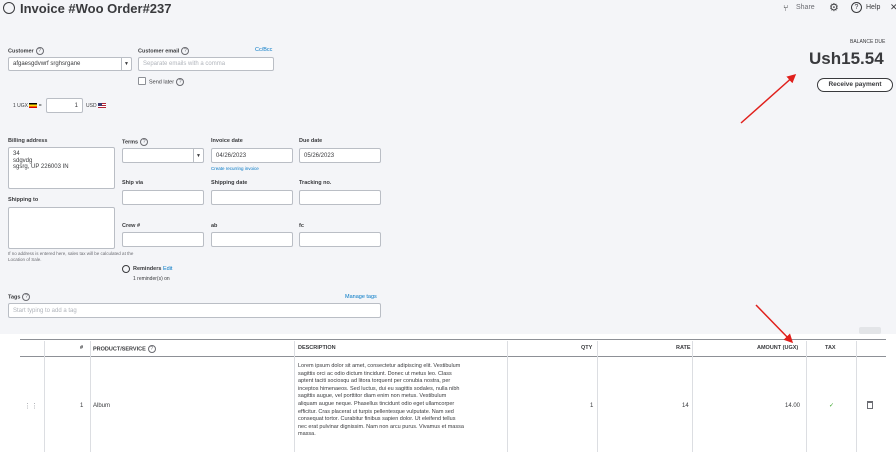 The height and width of the screenshot is (452, 896). I want to click on annotation-arrows, so click(768, 209).